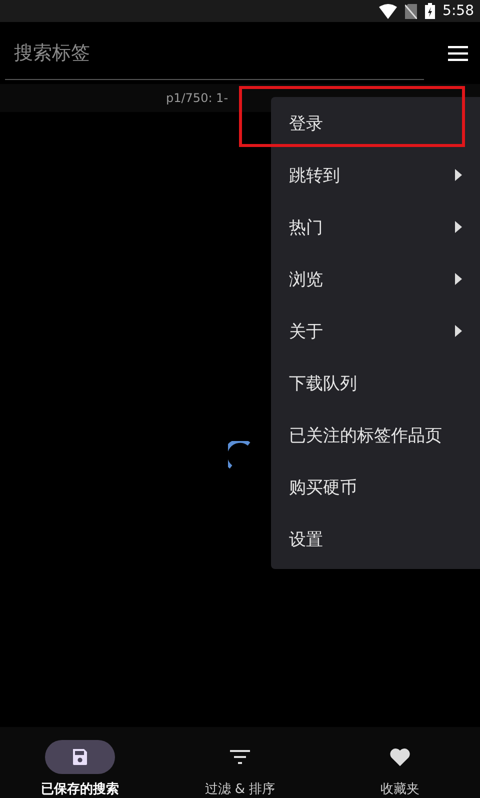 The height and width of the screenshot is (798, 480). I want to click on page-info: p1/750: 1-, so click(197, 98).